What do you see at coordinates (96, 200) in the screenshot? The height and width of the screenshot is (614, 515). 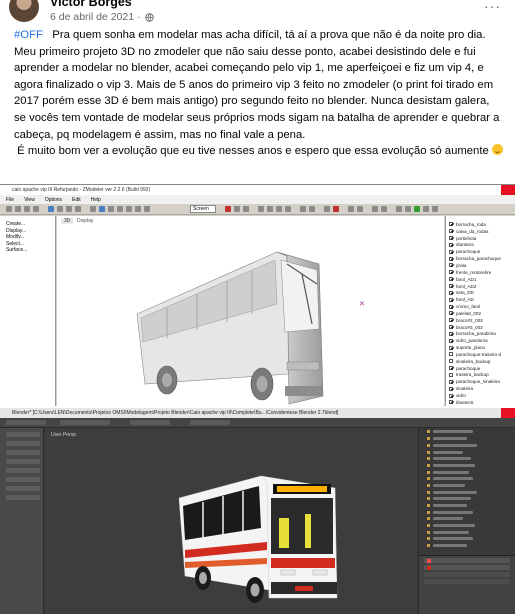 I see `menu-help: Help` at bounding box center [96, 200].